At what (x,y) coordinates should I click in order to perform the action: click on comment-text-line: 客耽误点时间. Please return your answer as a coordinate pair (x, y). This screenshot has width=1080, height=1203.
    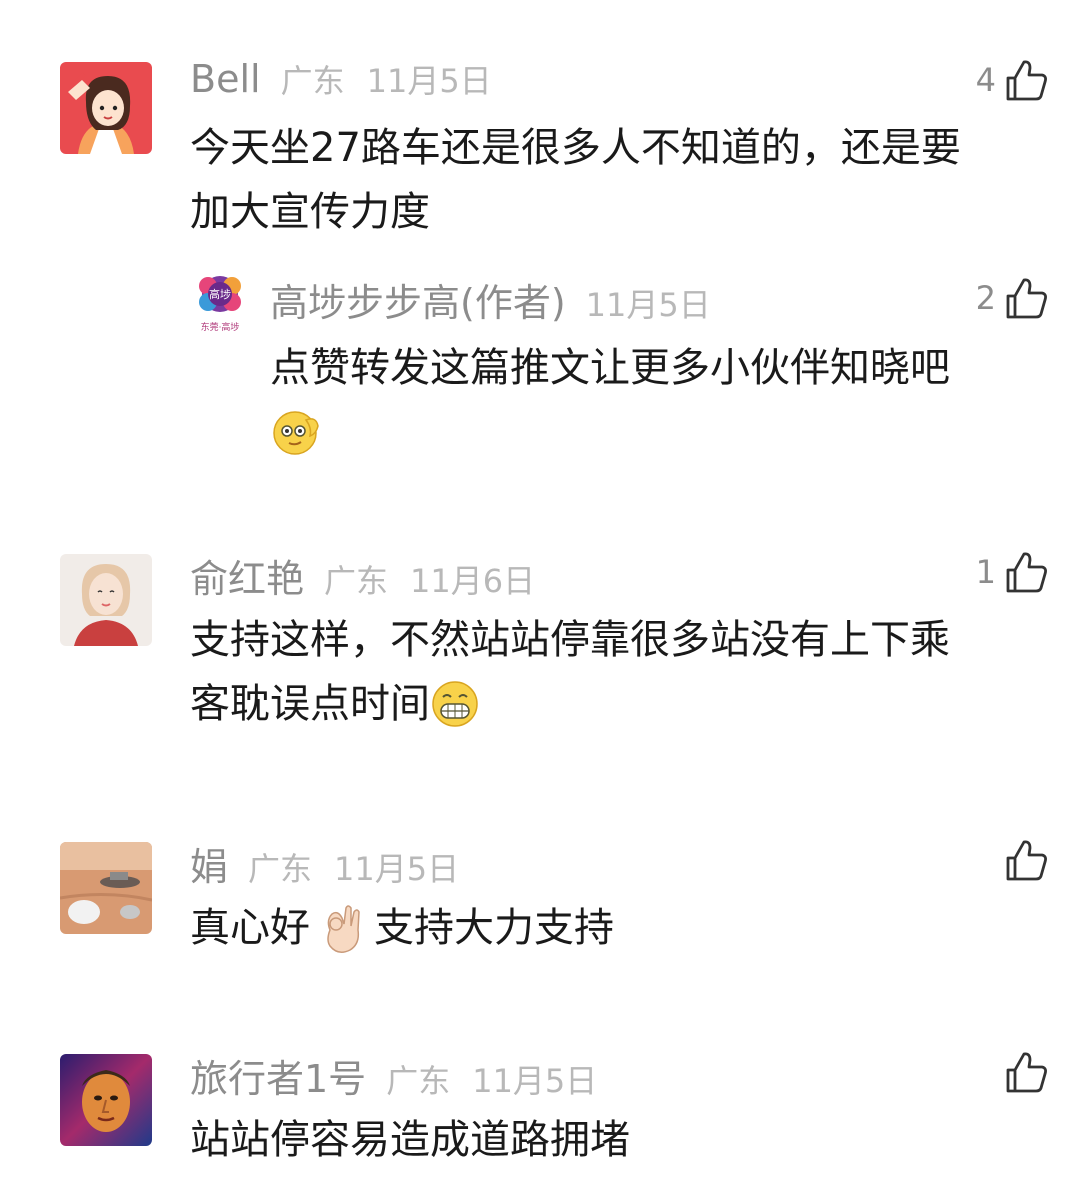
    Looking at the image, I should click on (310, 704).